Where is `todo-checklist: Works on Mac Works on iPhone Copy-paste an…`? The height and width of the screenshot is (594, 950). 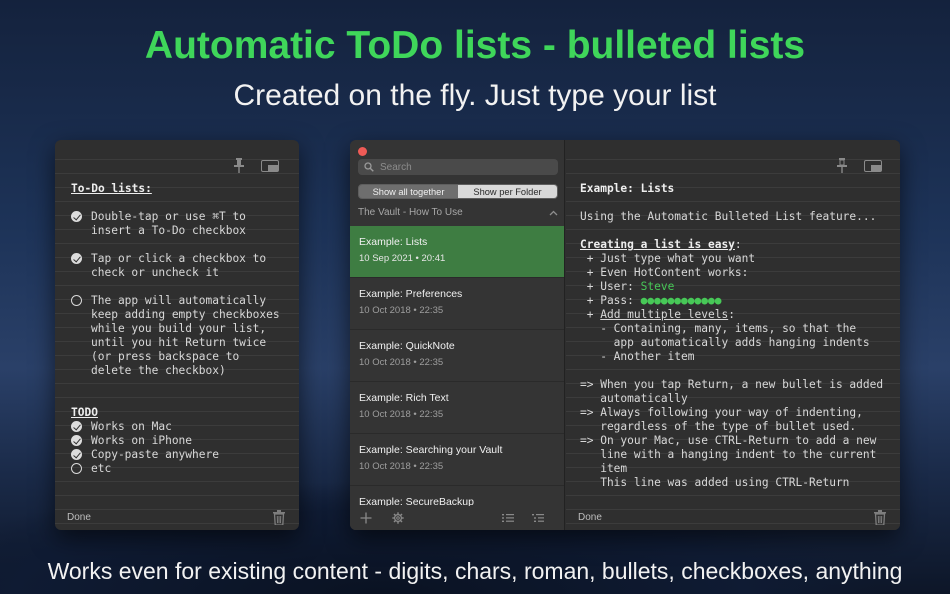 todo-checklist: Works on Mac Works on iPhone Copy-paste an… is located at coordinates (181, 448).